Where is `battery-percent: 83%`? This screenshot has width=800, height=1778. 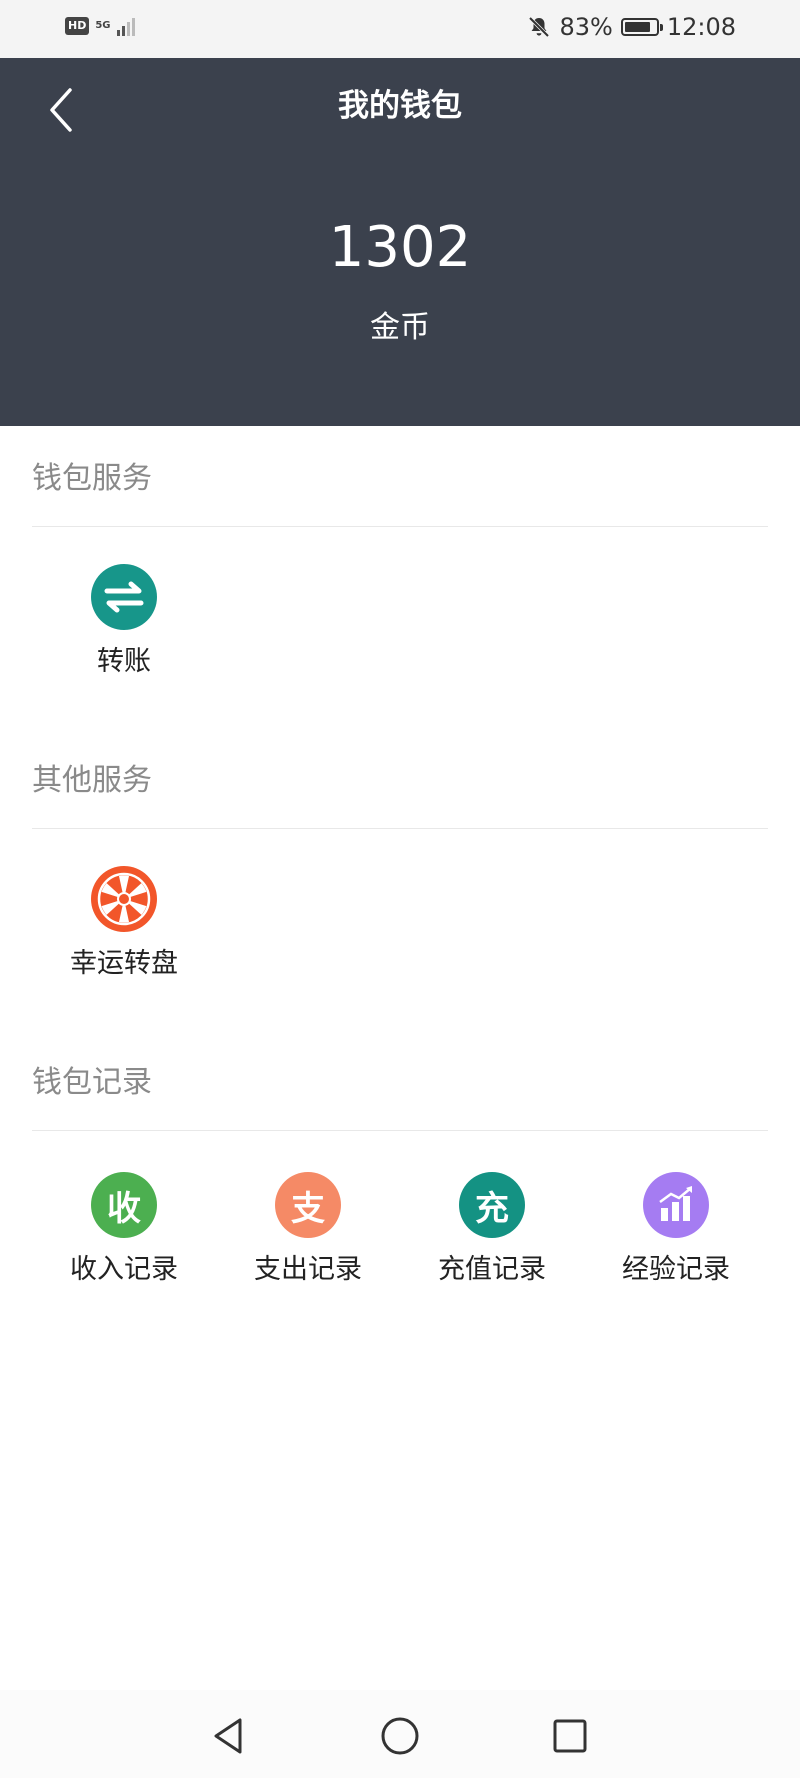 battery-percent: 83% is located at coordinates (586, 27).